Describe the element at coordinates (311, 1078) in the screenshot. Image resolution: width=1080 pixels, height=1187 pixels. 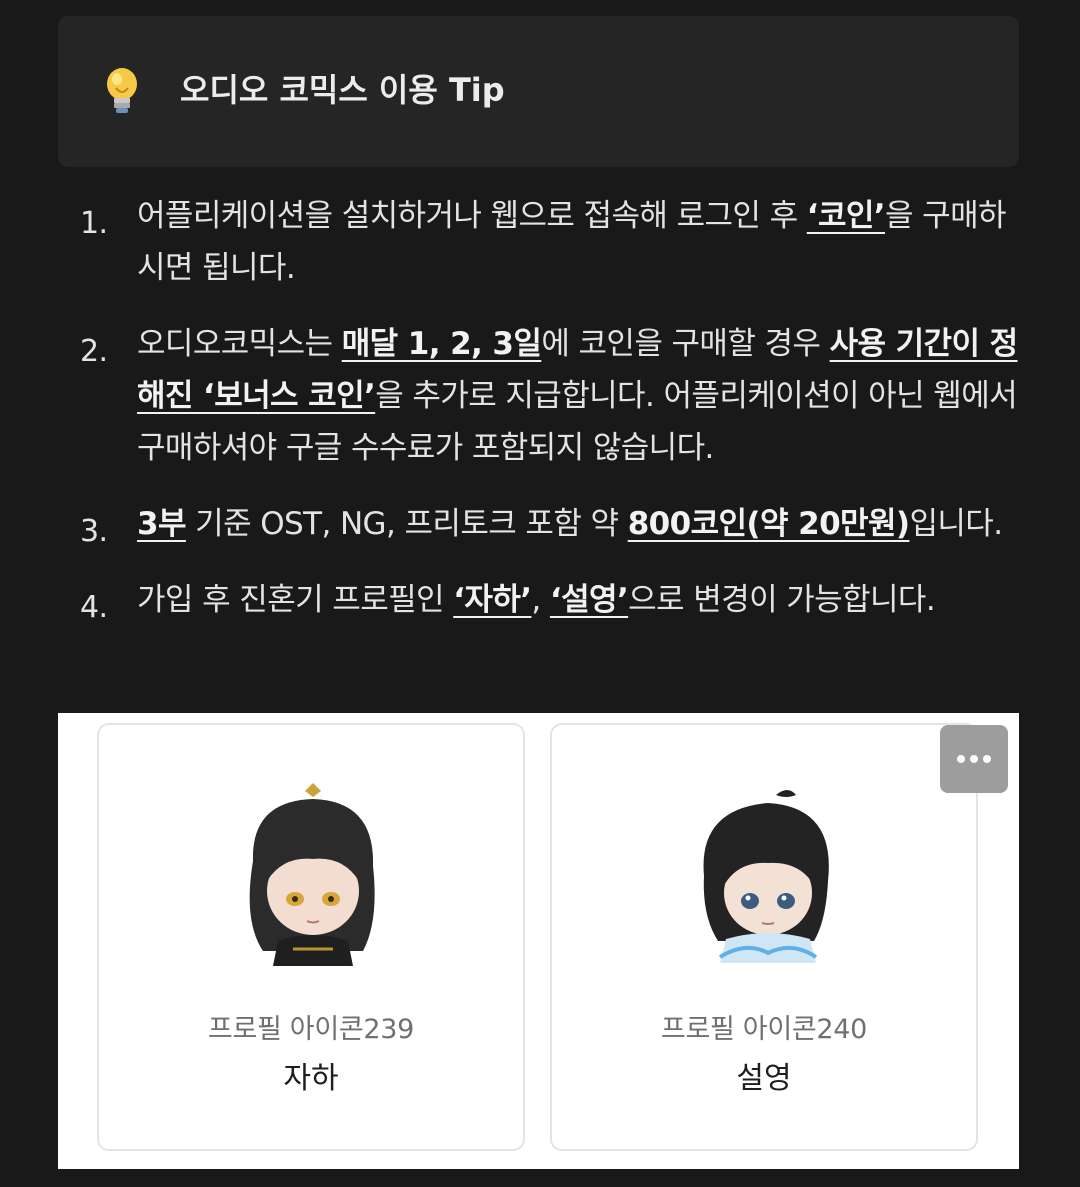
I see `profile-character-name: 자하` at that location.